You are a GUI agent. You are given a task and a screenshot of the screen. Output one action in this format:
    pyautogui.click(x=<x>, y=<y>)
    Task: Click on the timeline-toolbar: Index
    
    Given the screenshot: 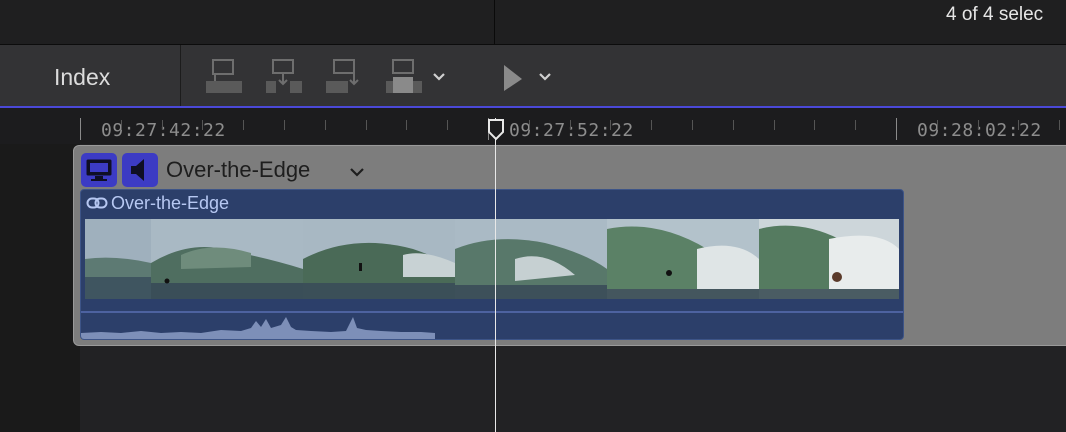 What is the action you would take?
    pyautogui.click(x=533, y=75)
    